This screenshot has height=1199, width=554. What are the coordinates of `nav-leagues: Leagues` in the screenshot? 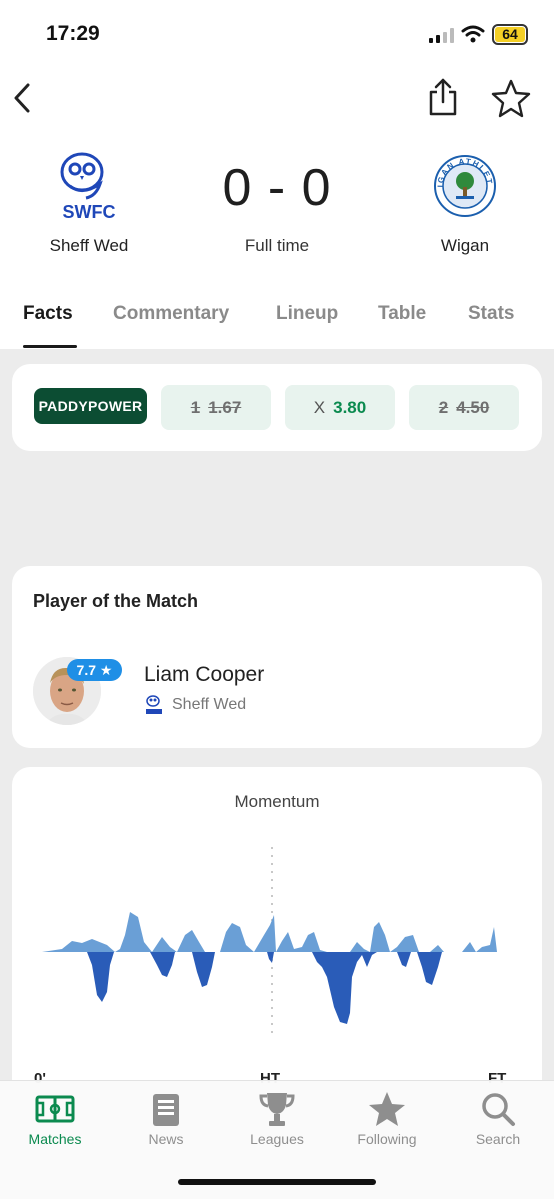 It's located at (277, 1121).